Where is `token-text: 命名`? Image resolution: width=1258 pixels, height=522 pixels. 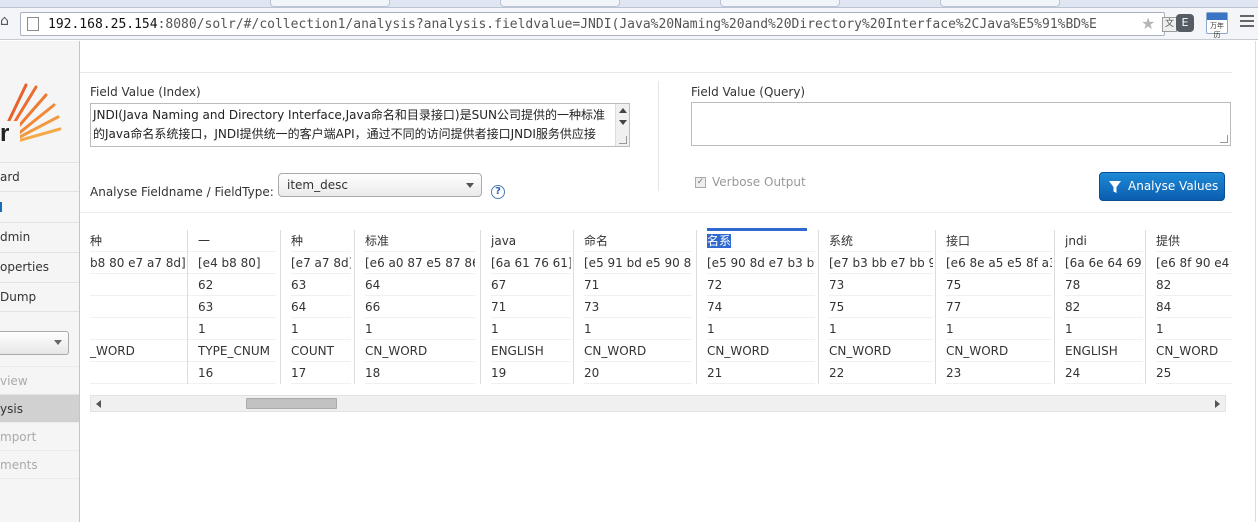
token-text: 命名 is located at coordinates (638, 241).